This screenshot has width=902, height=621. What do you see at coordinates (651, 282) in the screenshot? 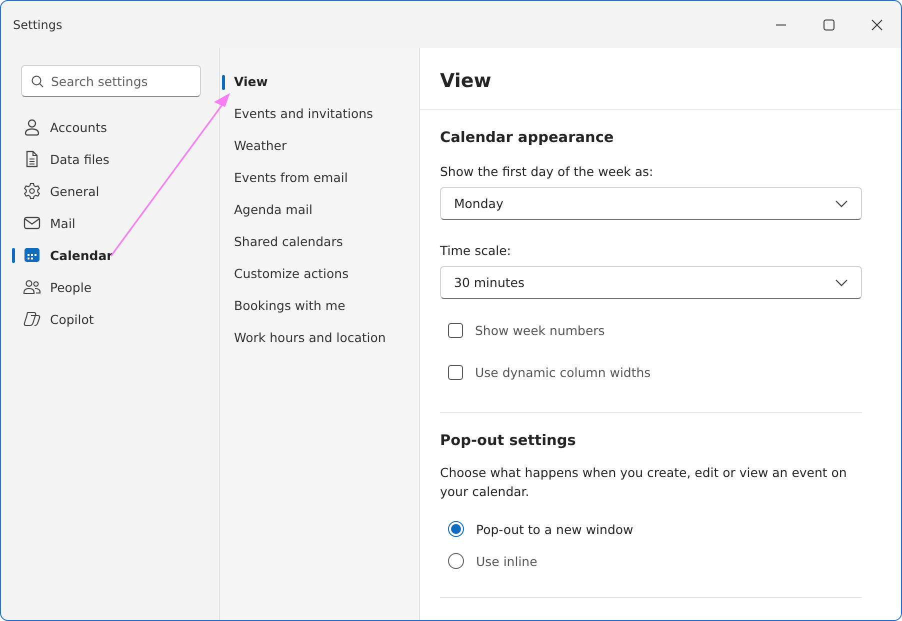
I see `dropdown: 30 minutes` at bounding box center [651, 282].